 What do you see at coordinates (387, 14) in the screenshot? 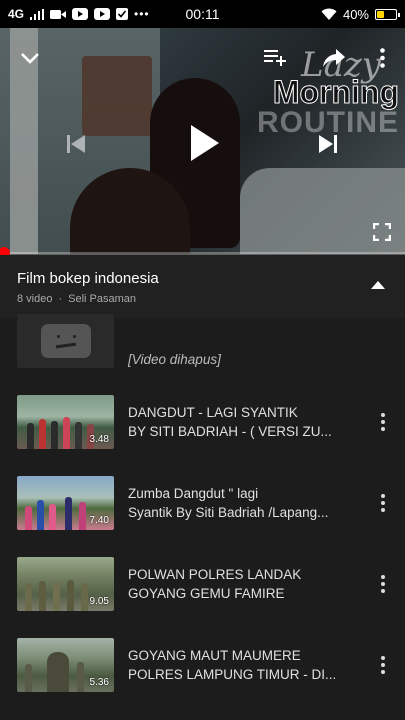
I see `battery-icon` at bounding box center [387, 14].